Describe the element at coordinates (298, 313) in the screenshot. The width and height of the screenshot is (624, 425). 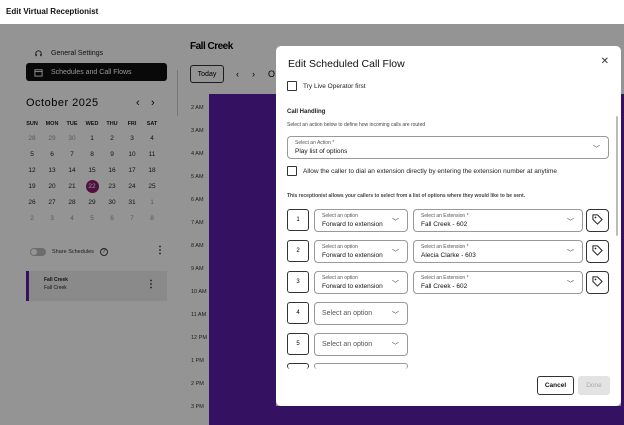
I see `option-number: 4` at that location.